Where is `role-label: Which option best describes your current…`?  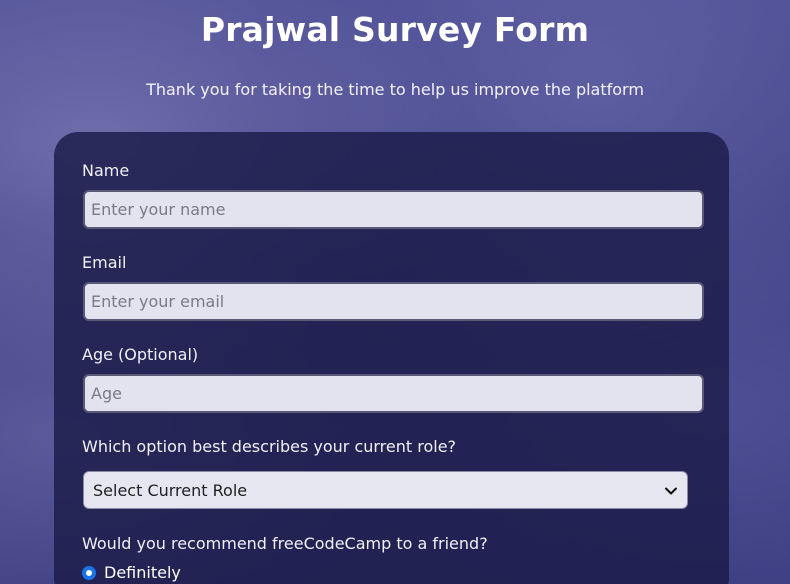
role-label: Which option best describes your current… is located at coordinates (269, 446).